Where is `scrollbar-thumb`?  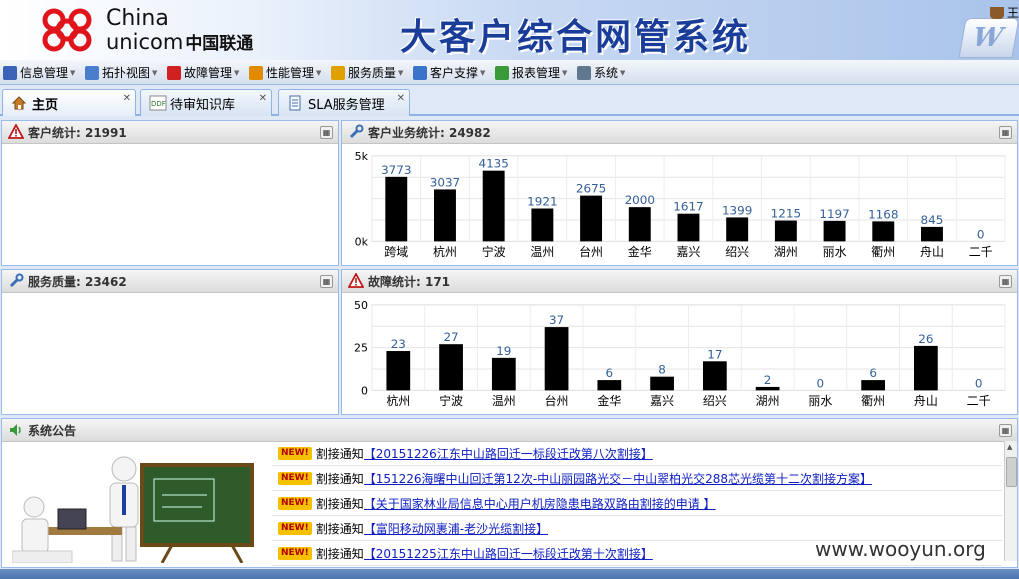 scrollbar-thumb is located at coordinates (1011, 472).